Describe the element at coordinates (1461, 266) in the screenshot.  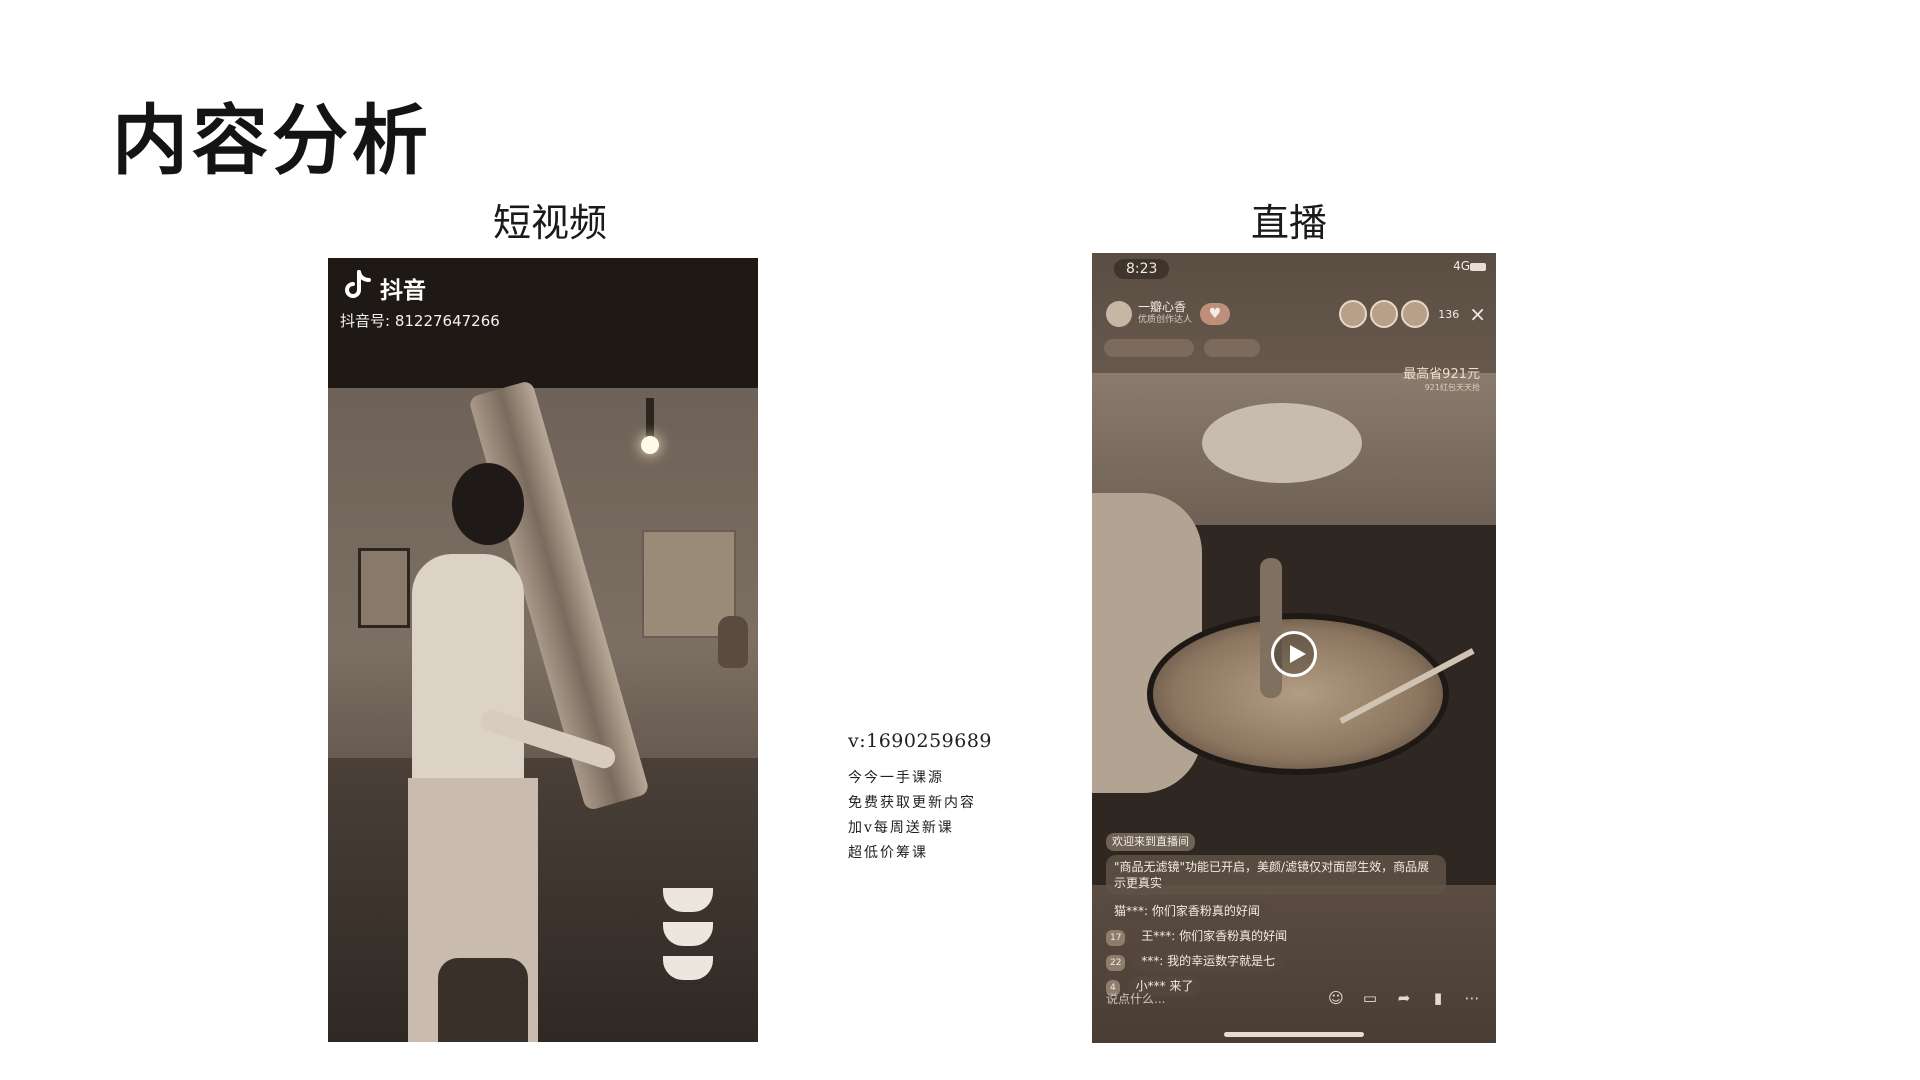
I see `network-indicator: 4G` at that location.